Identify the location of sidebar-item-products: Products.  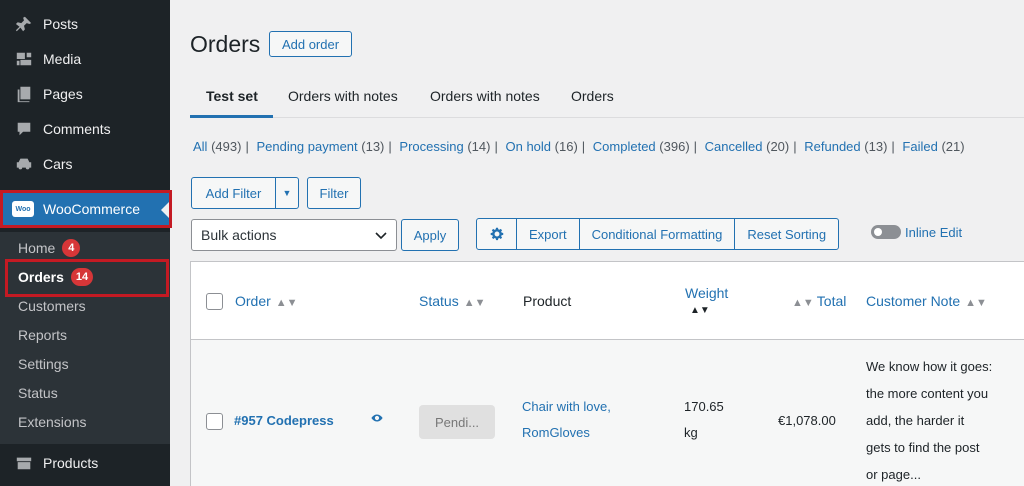
(85, 462).